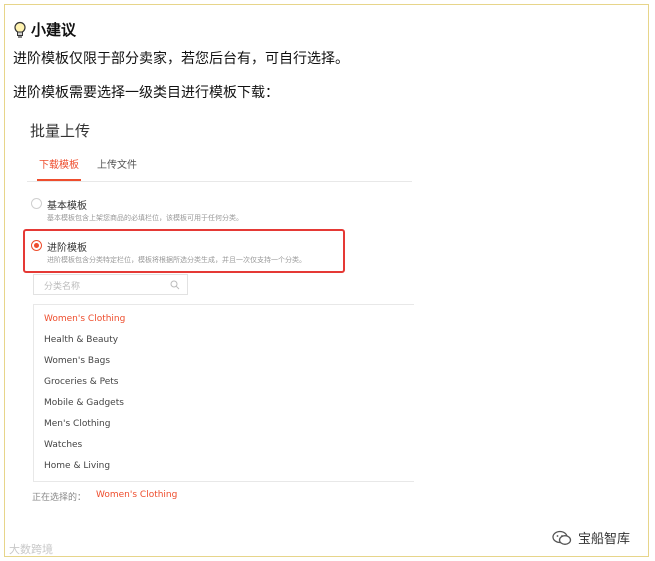  I want to click on watermark-right: 宝船智库, so click(591, 537).